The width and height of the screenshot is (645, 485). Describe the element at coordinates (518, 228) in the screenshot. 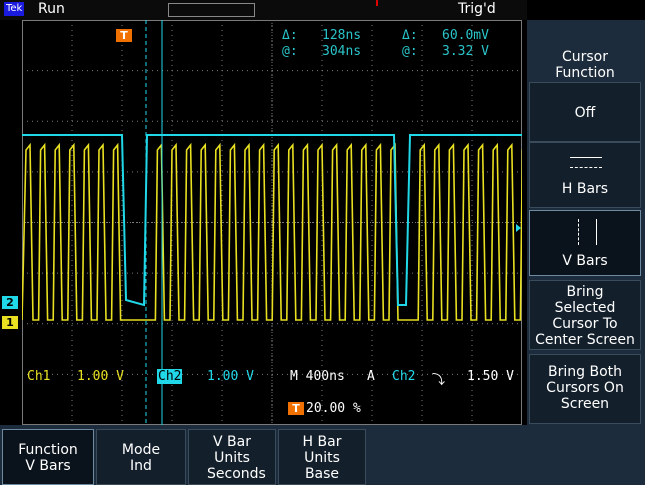

I see `trigger-level-arrow` at that location.